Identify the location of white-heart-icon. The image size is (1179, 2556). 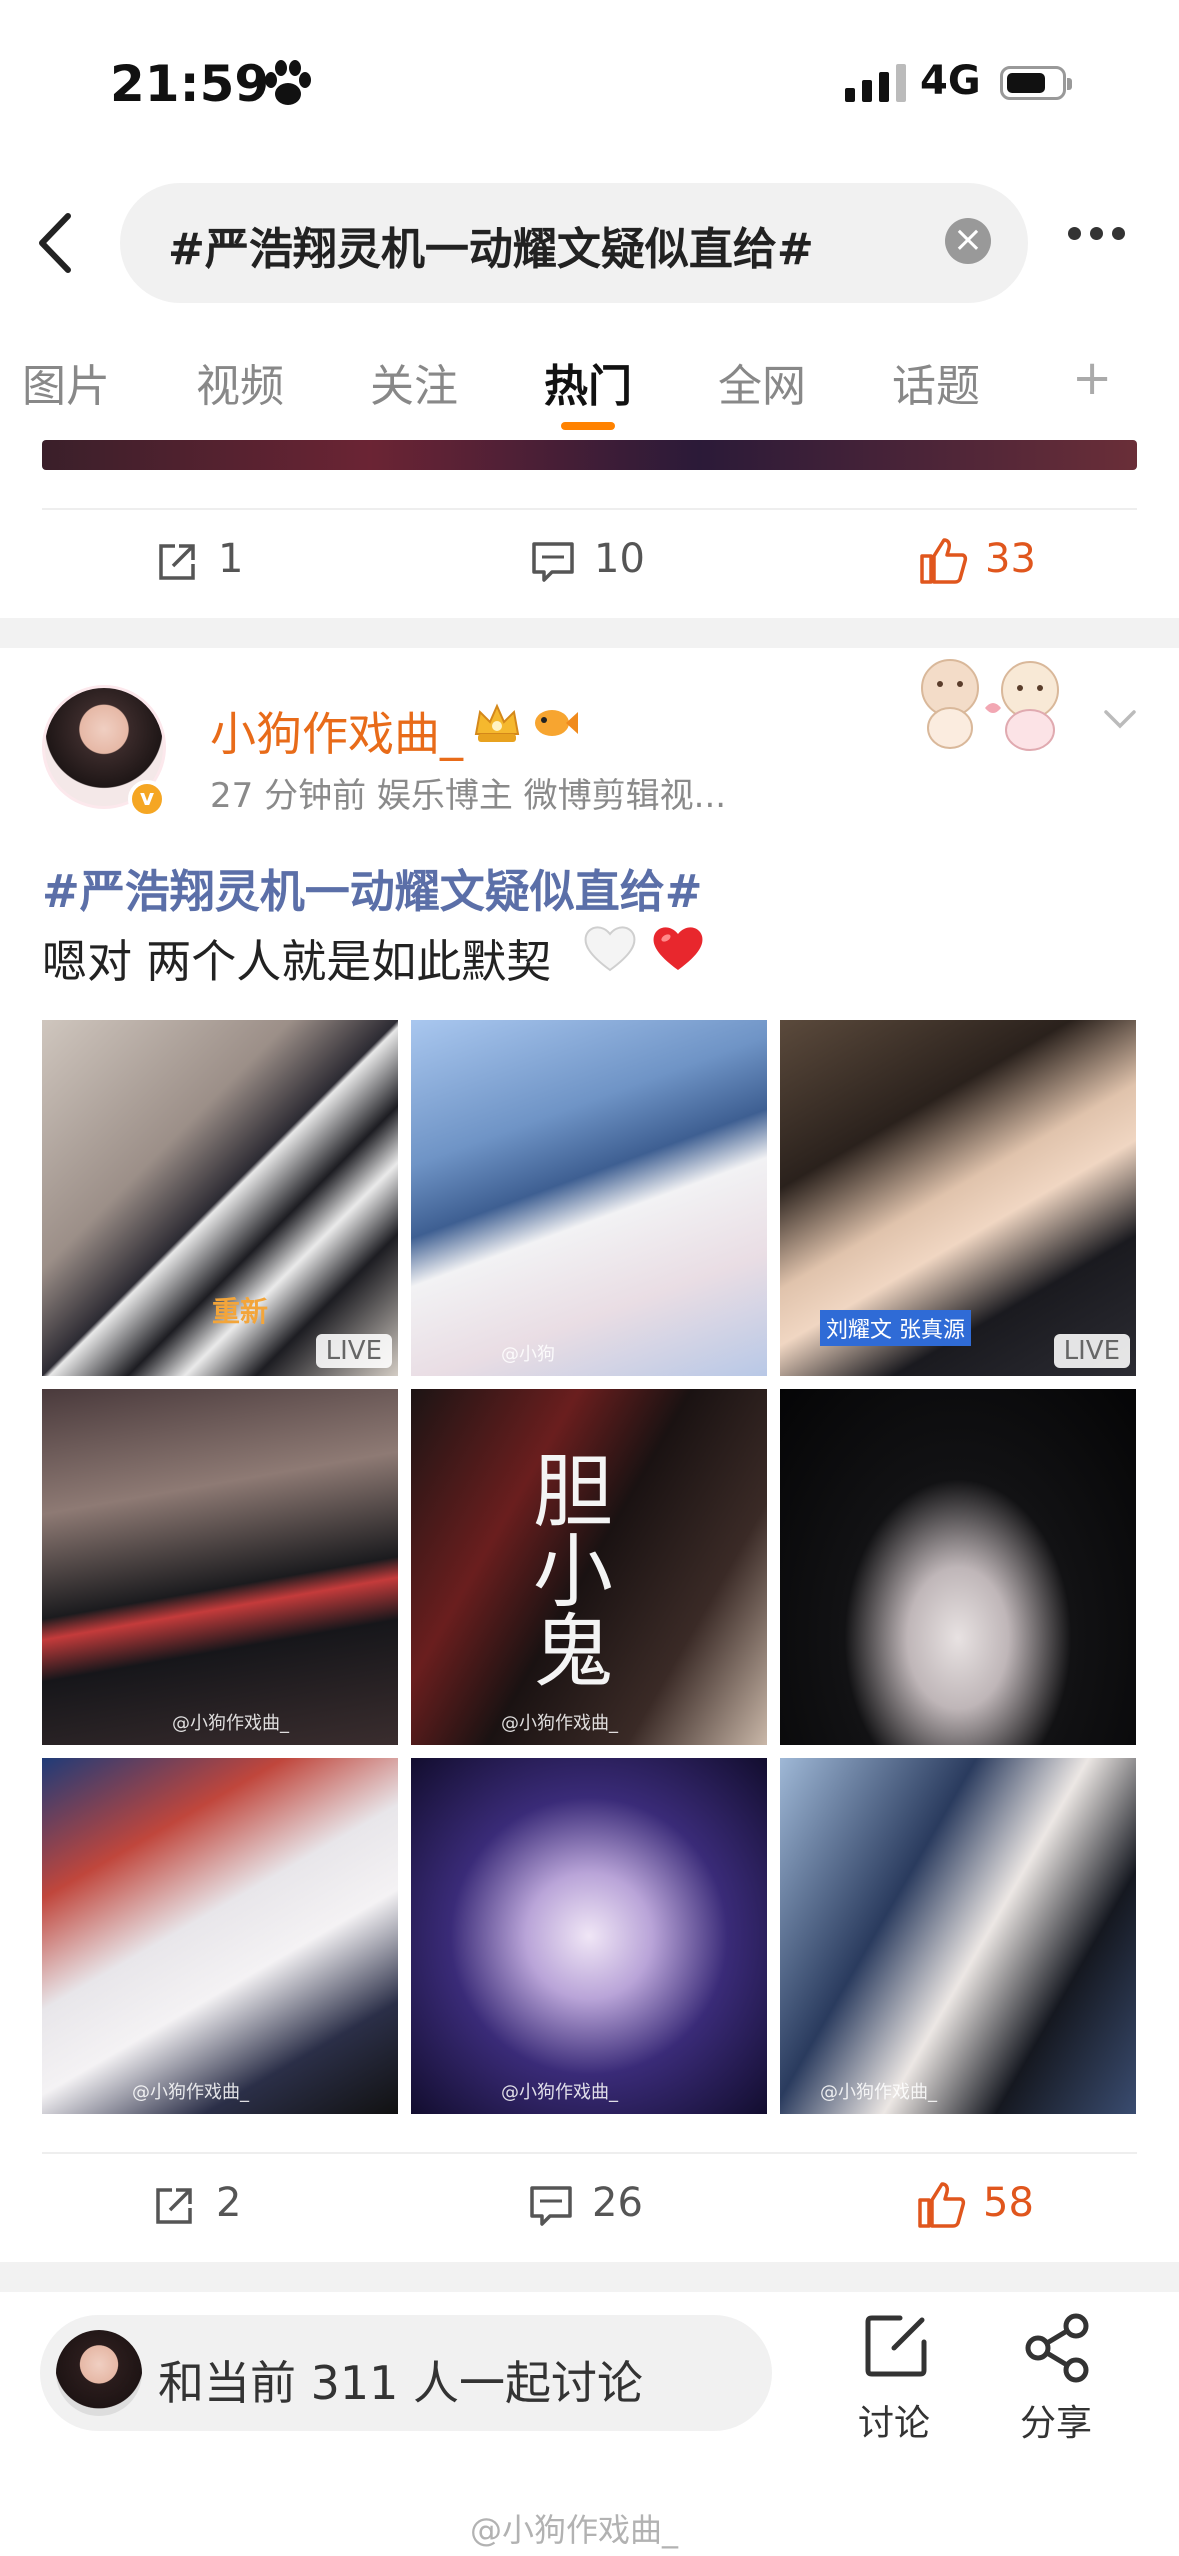
(610, 949).